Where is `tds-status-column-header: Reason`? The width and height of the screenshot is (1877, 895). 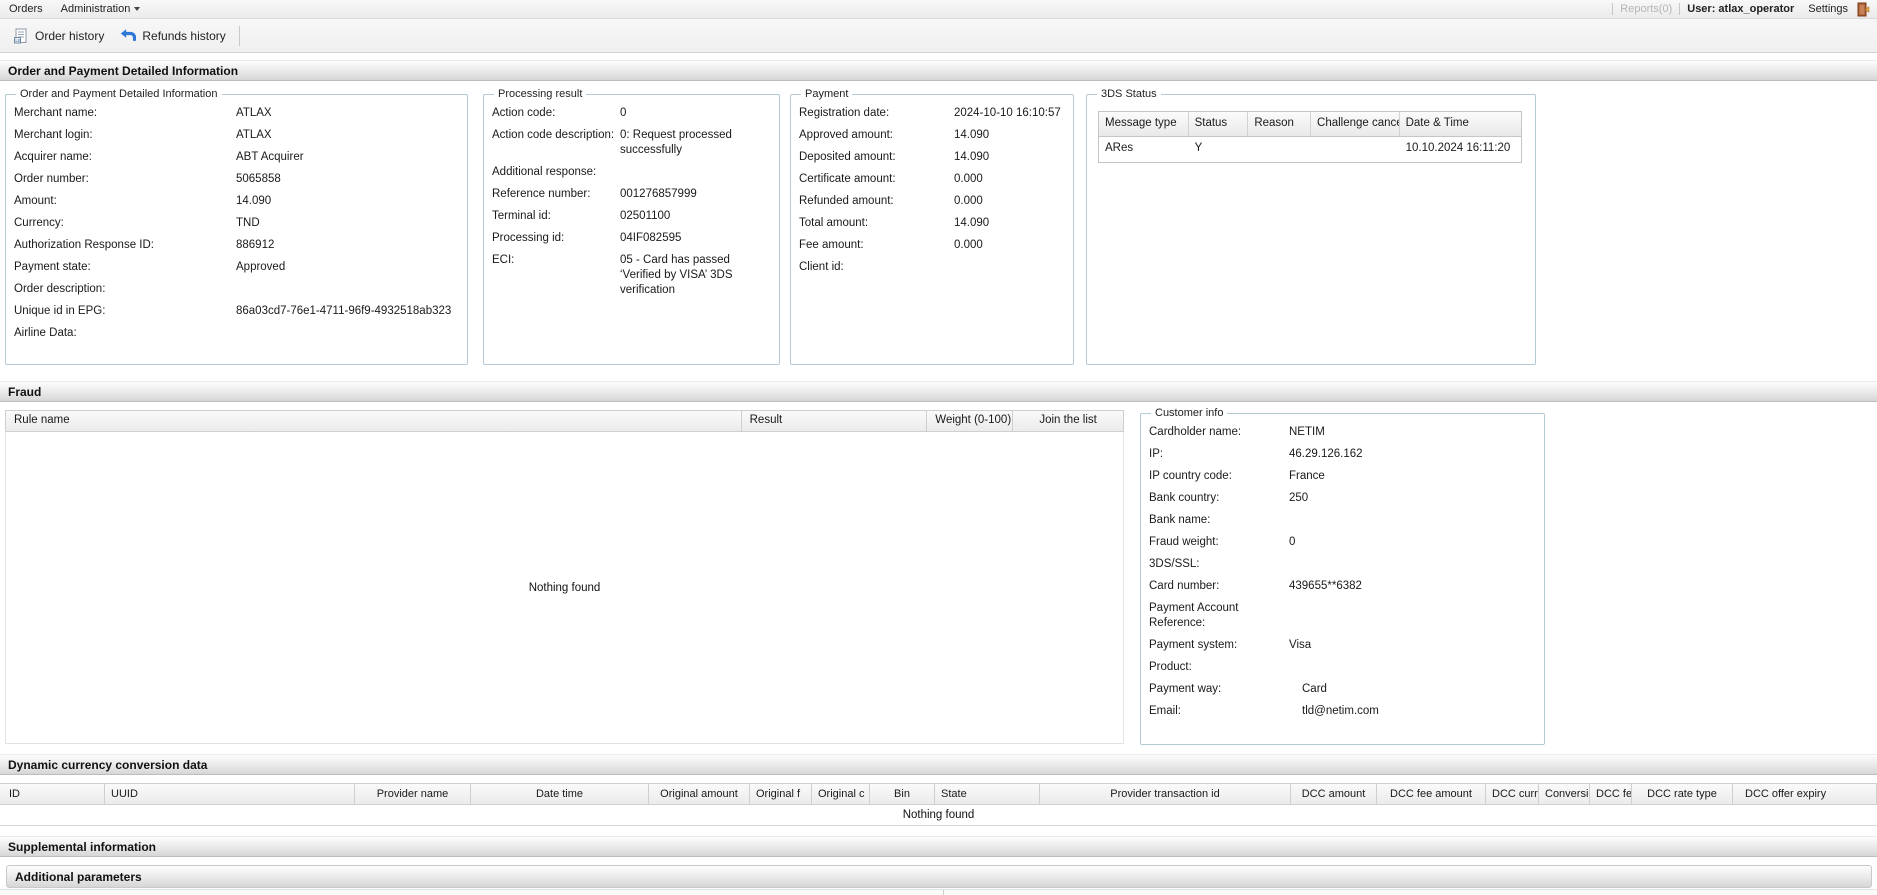 tds-status-column-header: Reason is located at coordinates (1280, 124).